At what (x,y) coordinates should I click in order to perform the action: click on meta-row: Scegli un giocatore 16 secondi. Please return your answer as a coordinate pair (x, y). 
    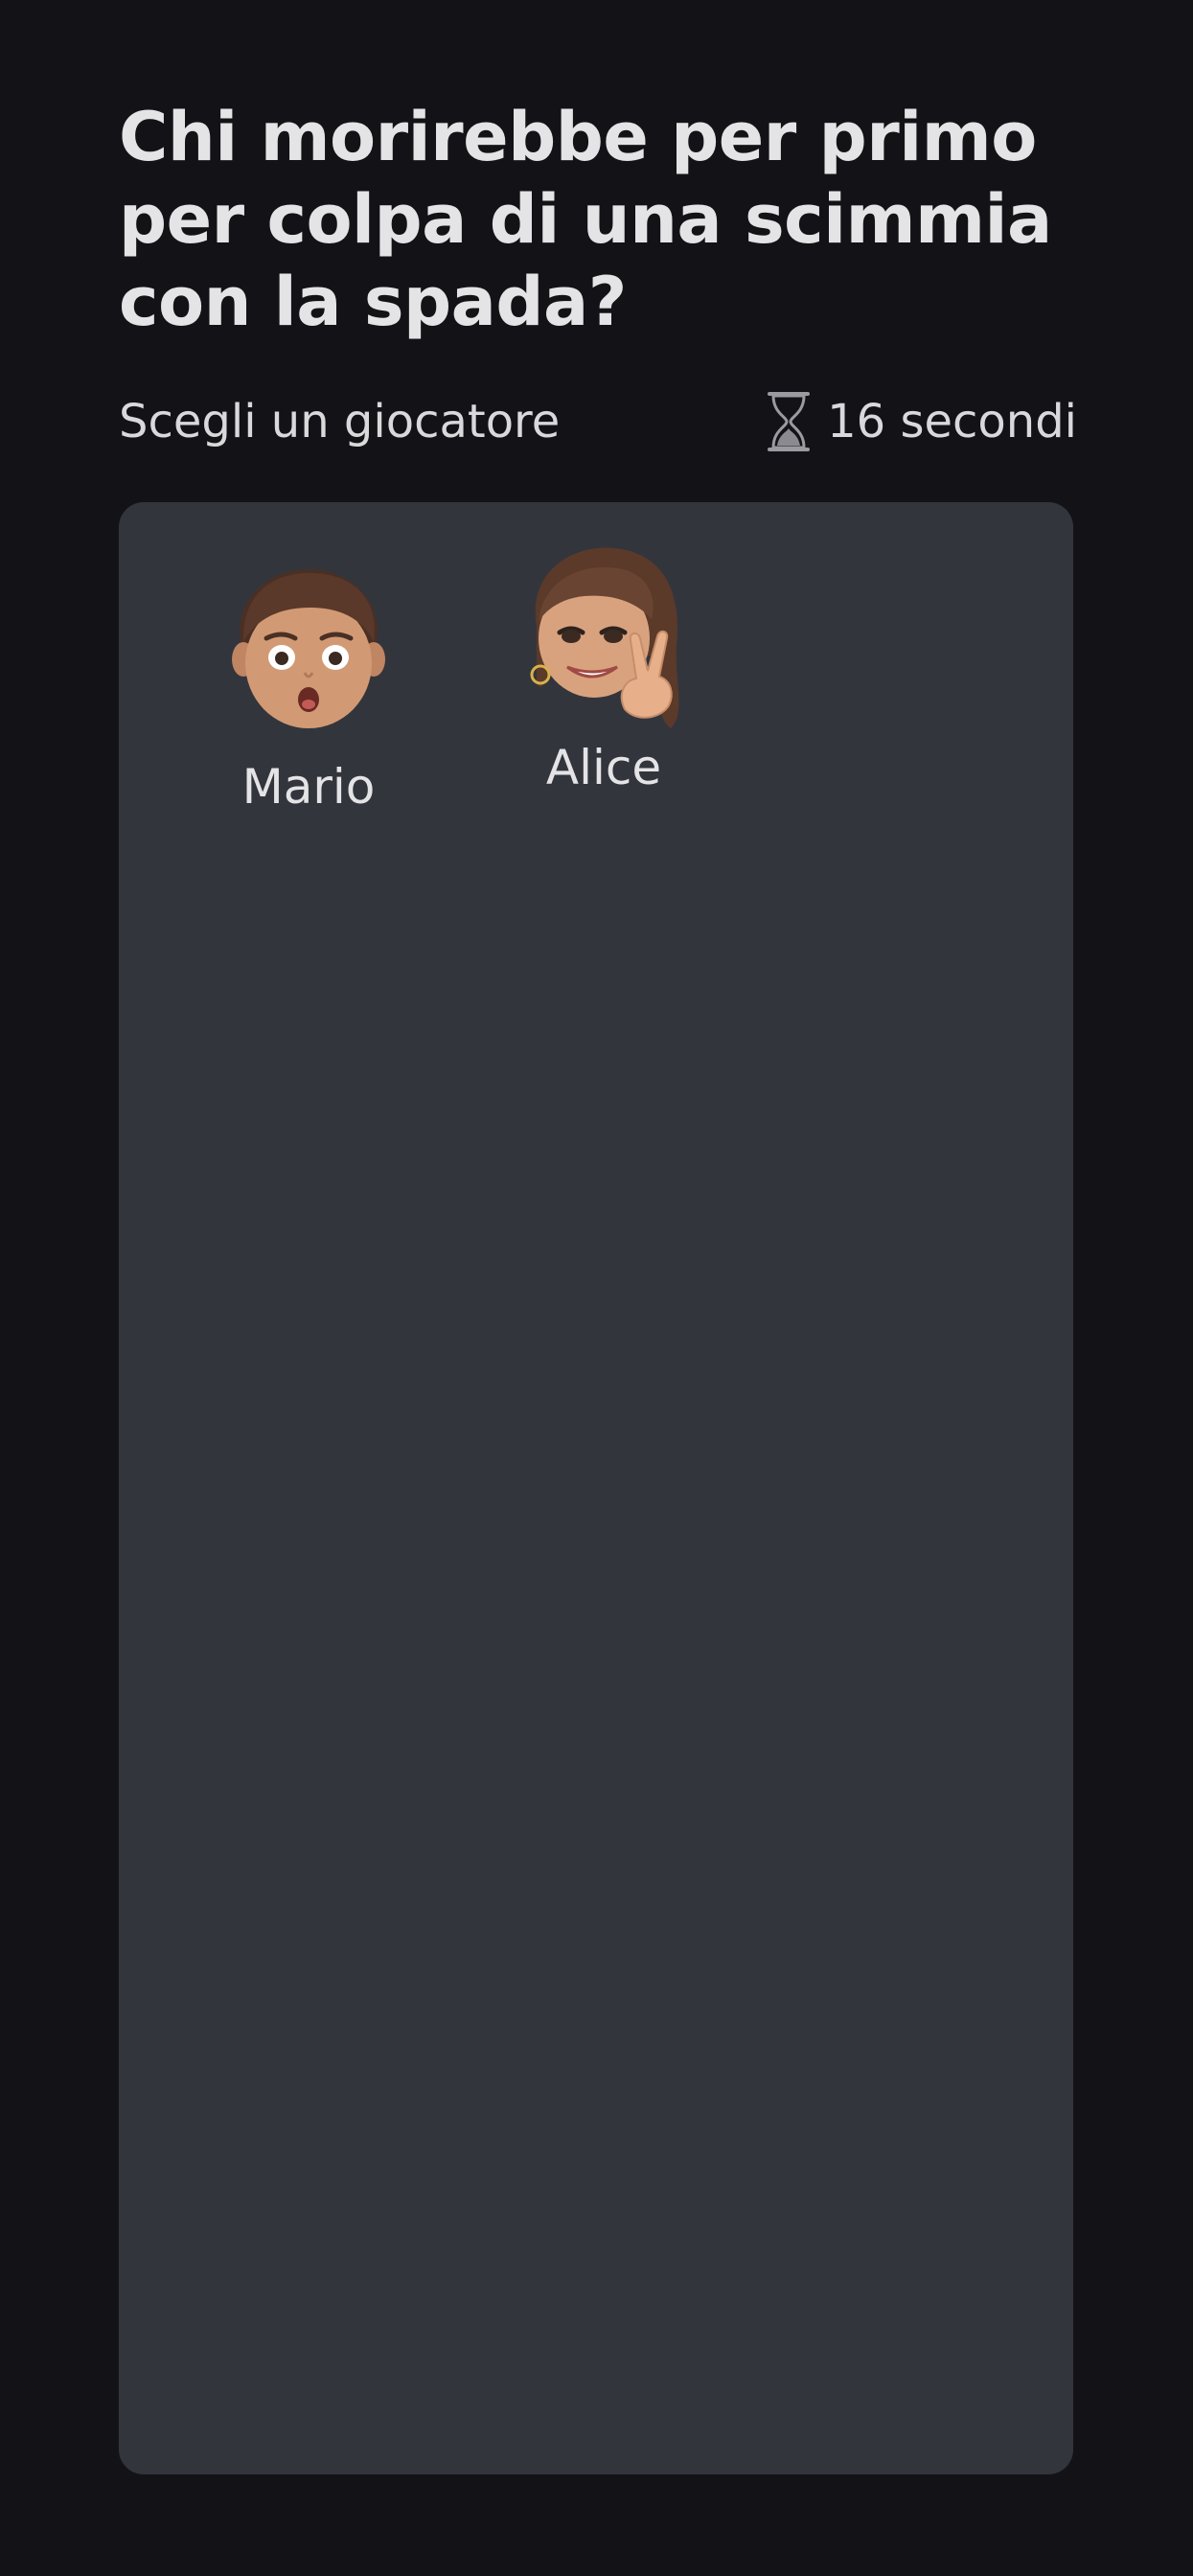
    Looking at the image, I should click on (598, 421).